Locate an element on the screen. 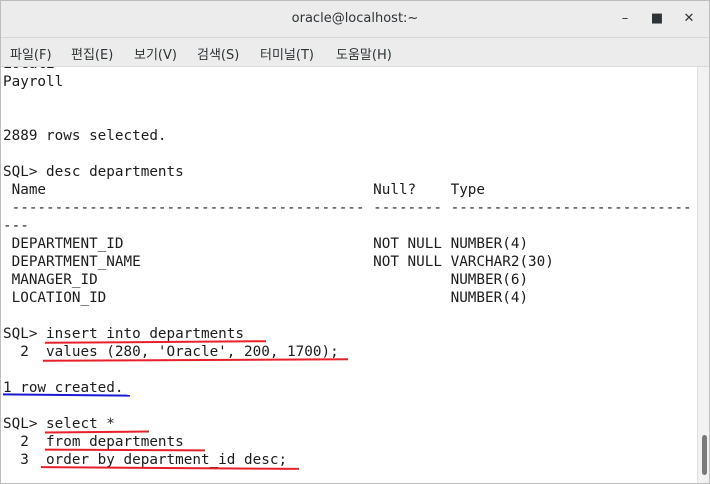 The height and width of the screenshot is (484, 710). menu-view: 보기(V) is located at coordinates (155, 53).